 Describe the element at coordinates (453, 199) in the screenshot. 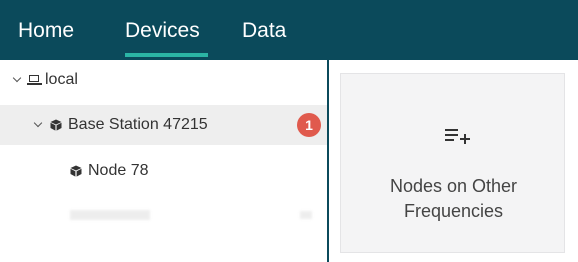

I see `card-label: Nodes on Other Frequencies` at that location.